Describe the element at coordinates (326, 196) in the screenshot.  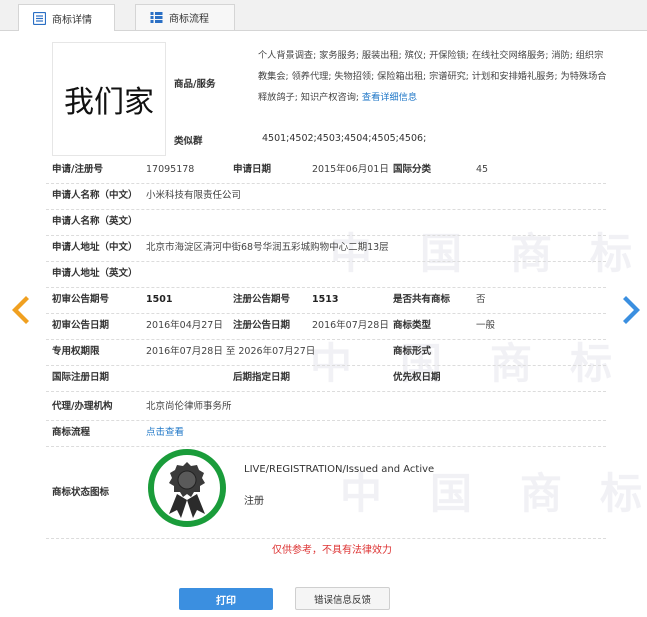
I see `info-row-applicant-cn: 申请人名称（中文） 小米科技有限责任公司` at that location.